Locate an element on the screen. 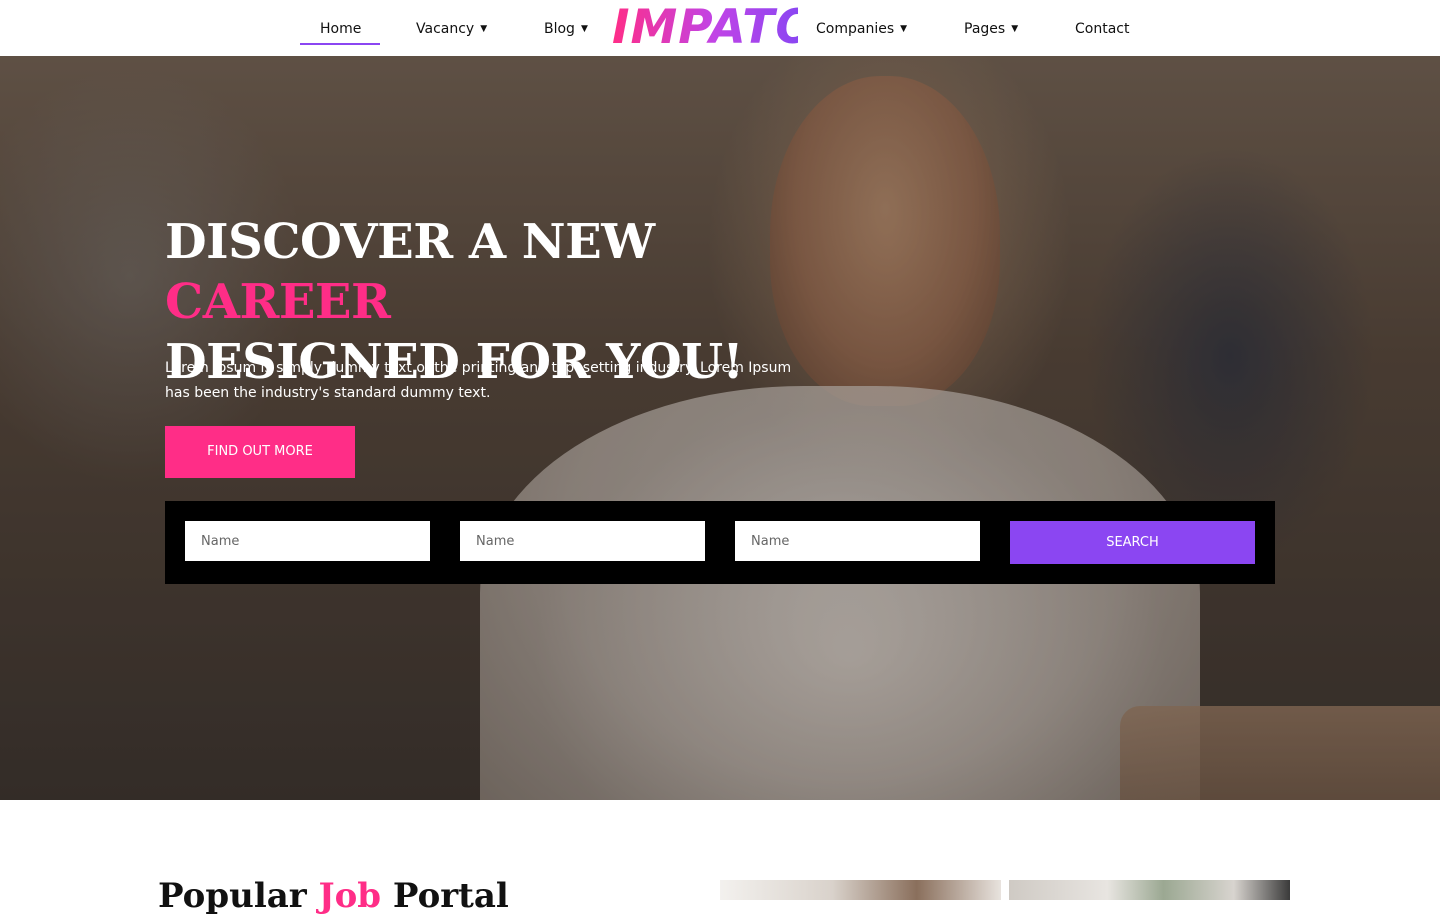 This screenshot has width=1440, height=916. section-title: Popular Job Portal is located at coordinates (333, 896).